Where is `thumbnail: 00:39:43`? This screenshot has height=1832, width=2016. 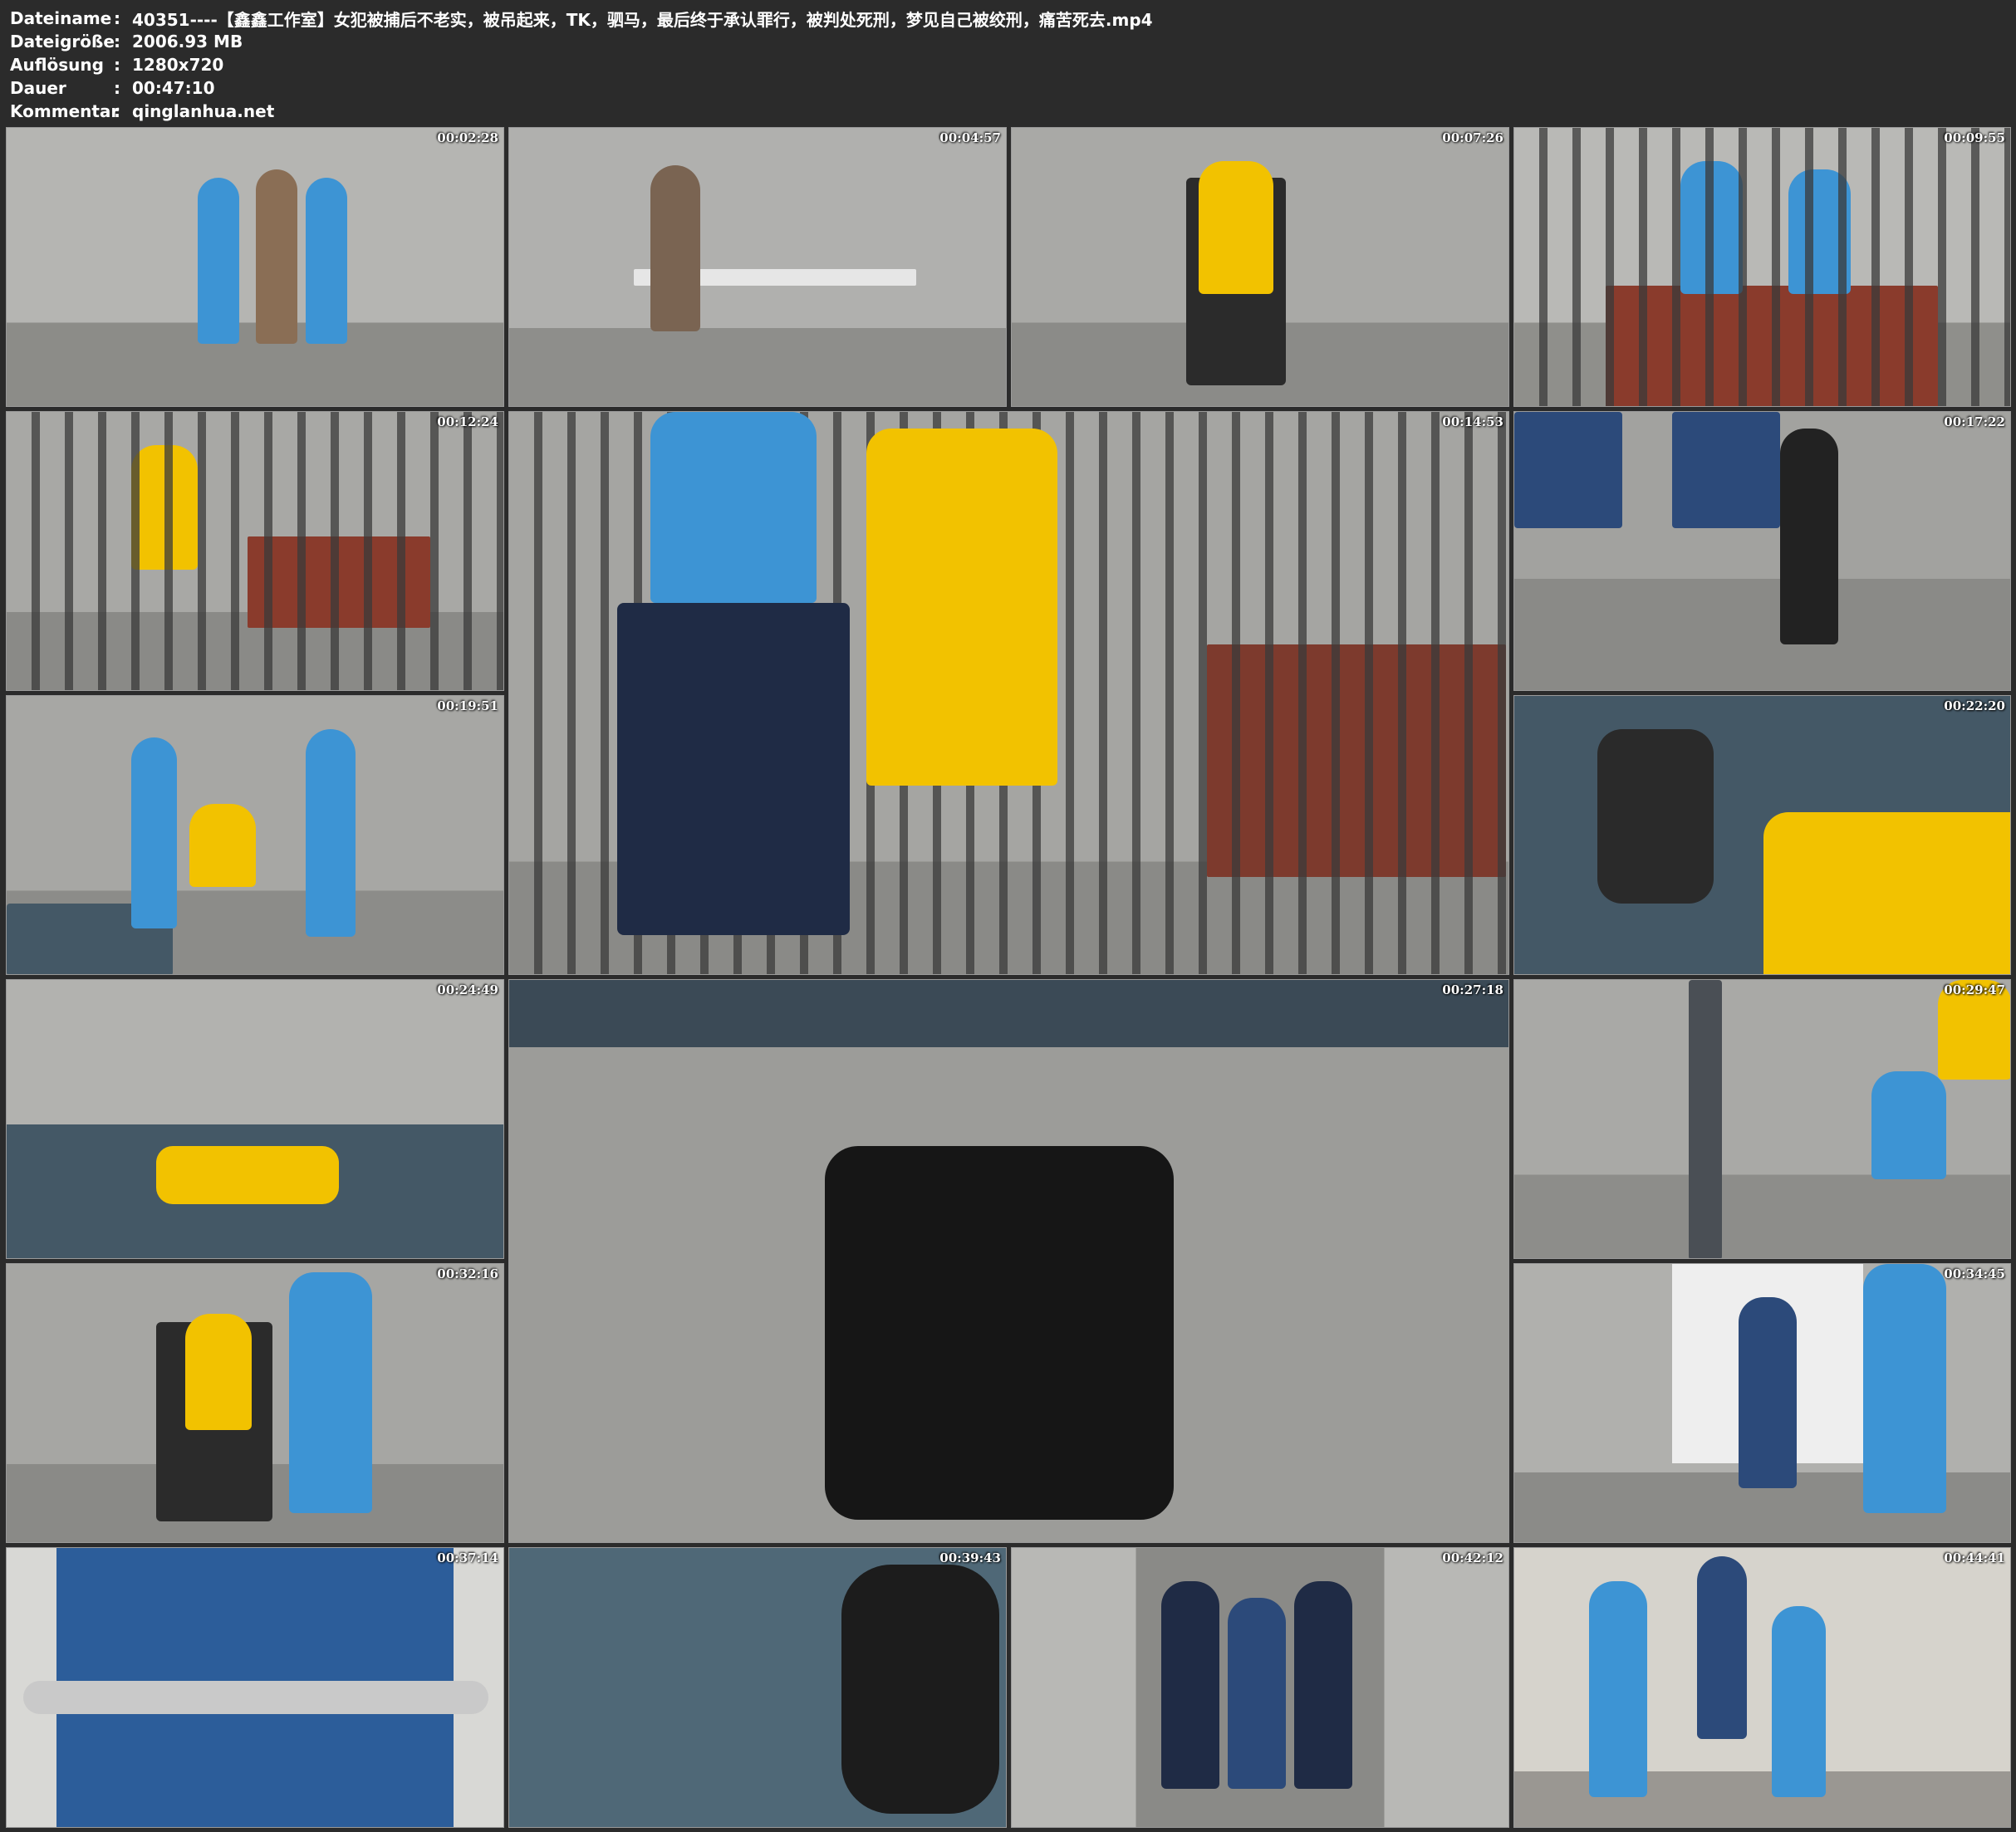
thumbnail: 00:39:43 is located at coordinates (757, 1687).